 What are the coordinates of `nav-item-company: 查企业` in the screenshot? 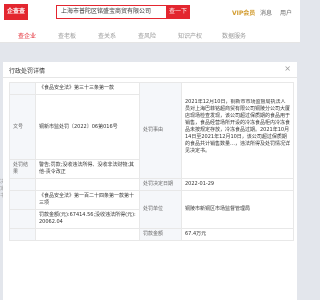 It's located at (27, 35).